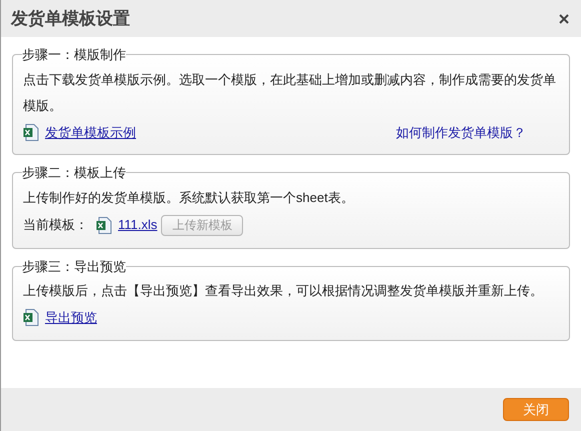 This screenshot has width=581, height=431. I want to click on step-title: 步骤三：导出预览, so click(74, 267).